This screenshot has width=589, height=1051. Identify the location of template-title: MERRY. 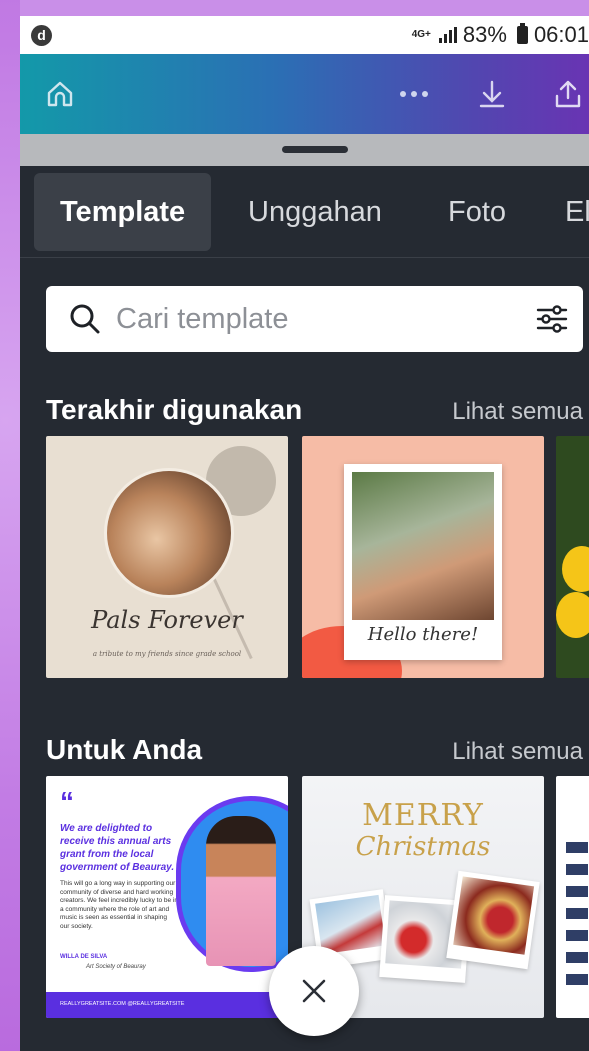
(423, 815).